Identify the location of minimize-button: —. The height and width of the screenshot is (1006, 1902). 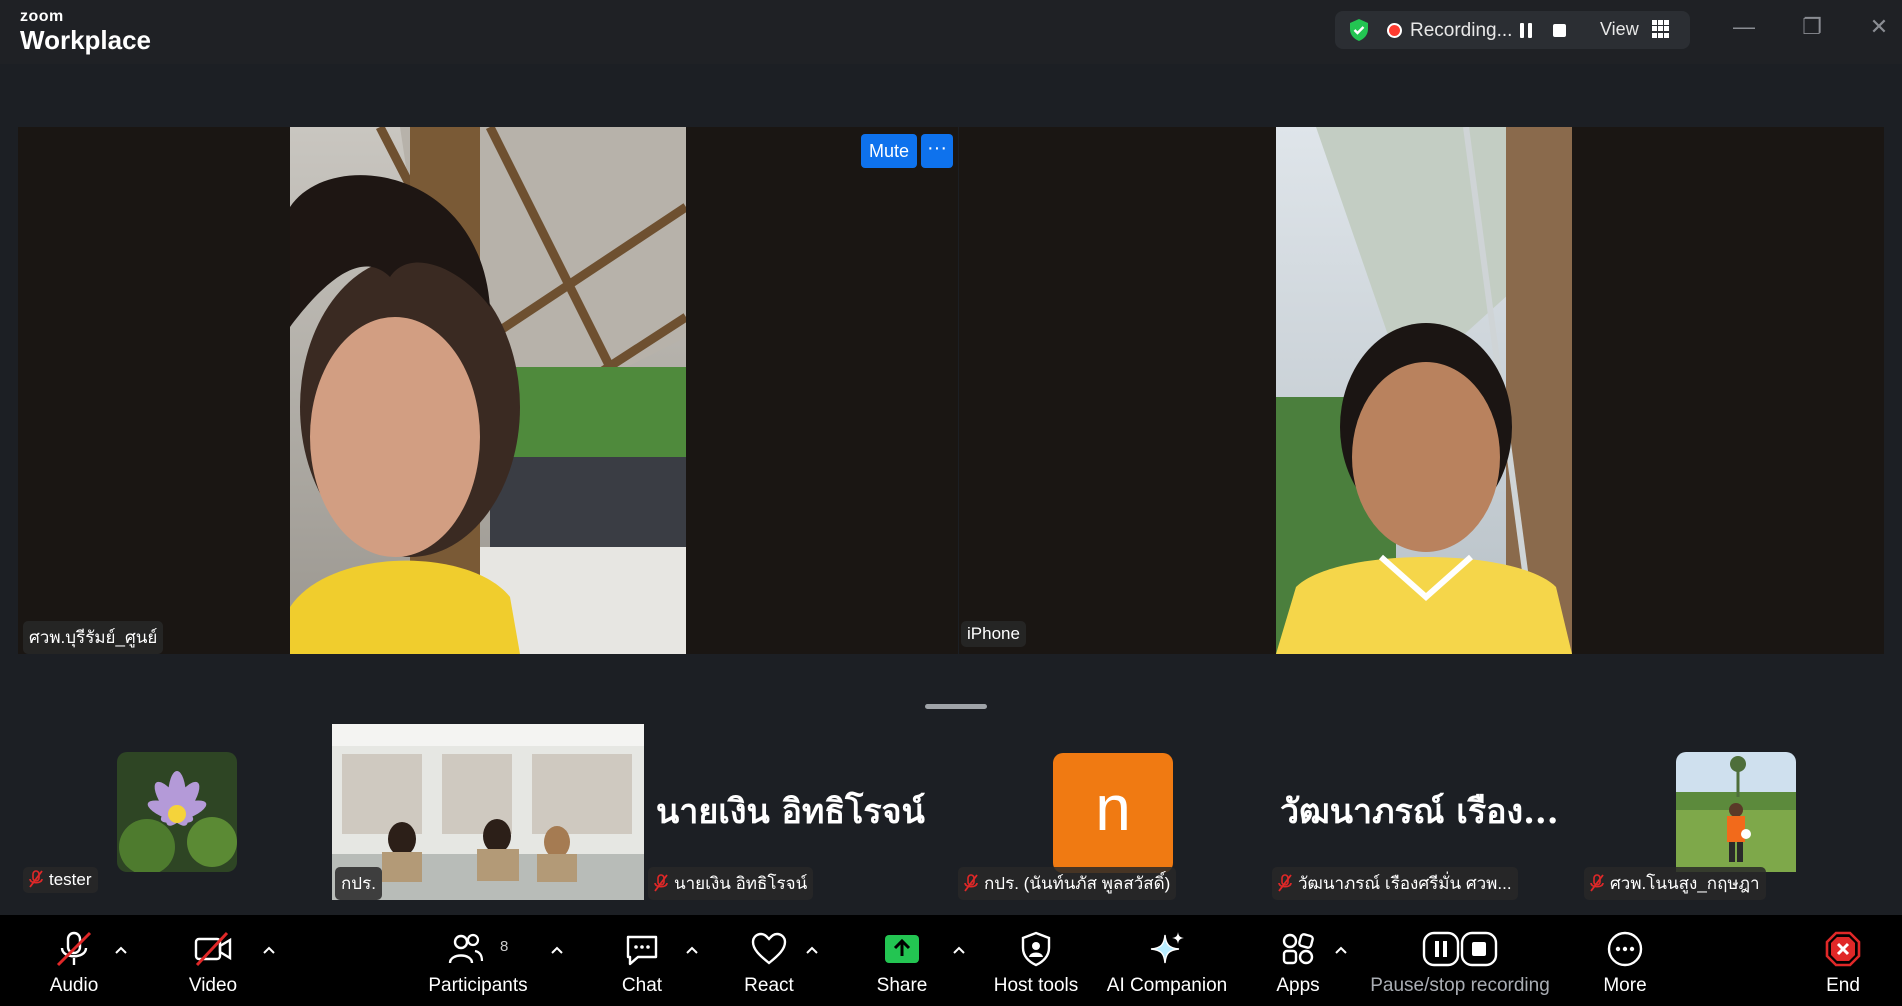
(1744, 29).